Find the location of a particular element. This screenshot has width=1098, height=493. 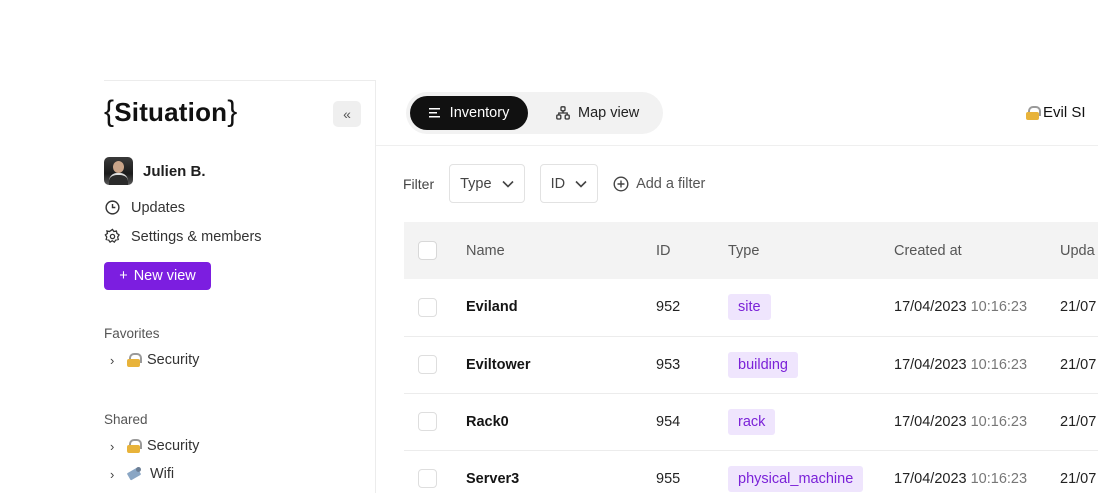

tab-map-view-label: Map view is located at coordinates (609, 113).